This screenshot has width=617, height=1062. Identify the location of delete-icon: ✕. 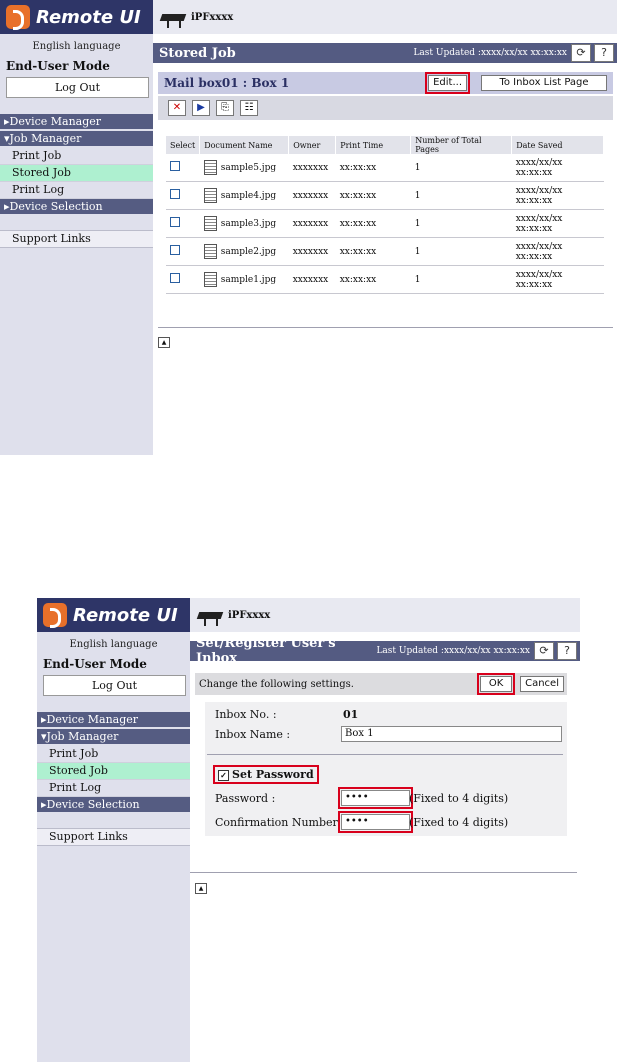
(177, 108).